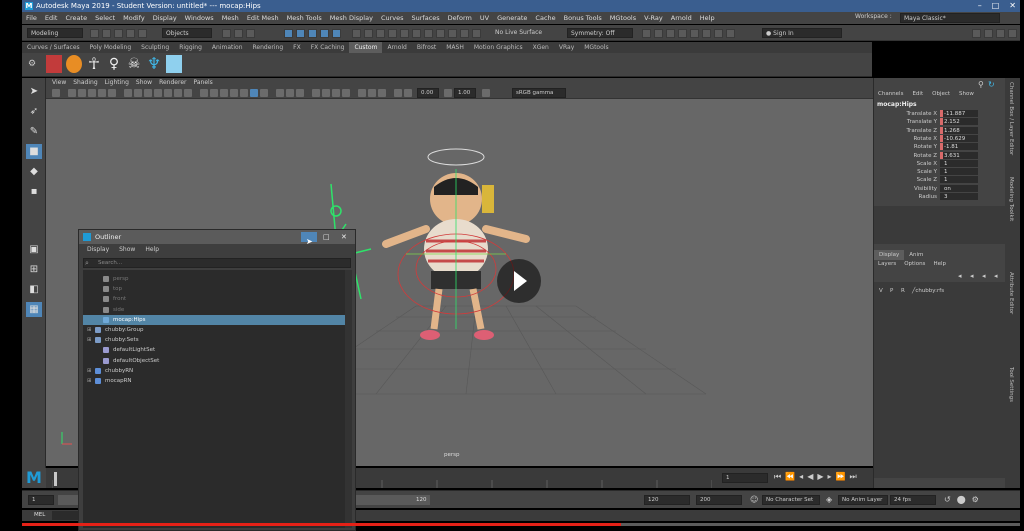 The width and height of the screenshot is (1024, 531). I want to click on single-view-layout-icon: ▣, so click(34, 249).